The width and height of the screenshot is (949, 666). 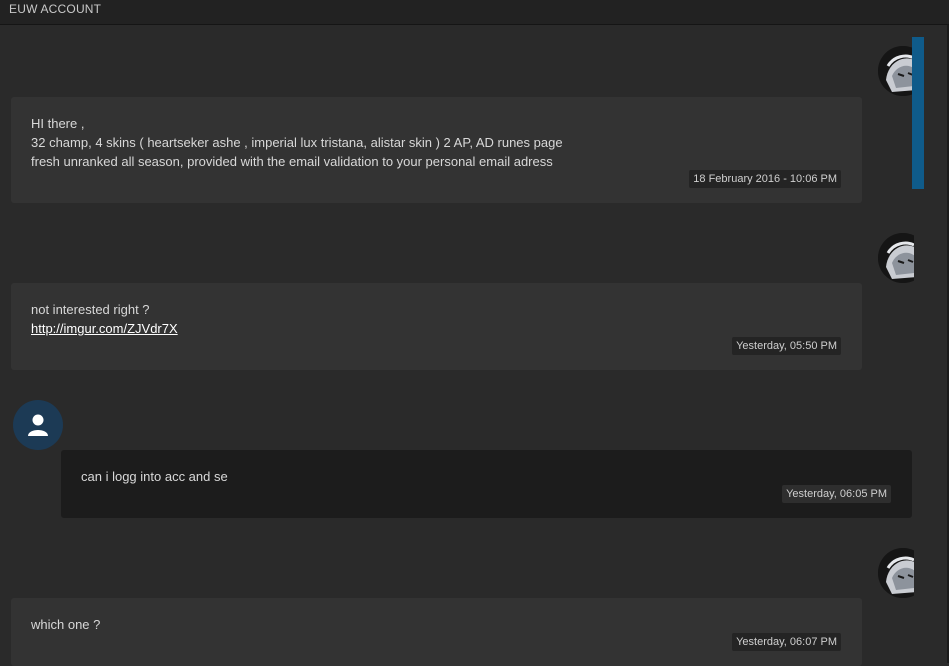 I want to click on thread-title: EUW ACCOUNT, so click(x=55, y=9).